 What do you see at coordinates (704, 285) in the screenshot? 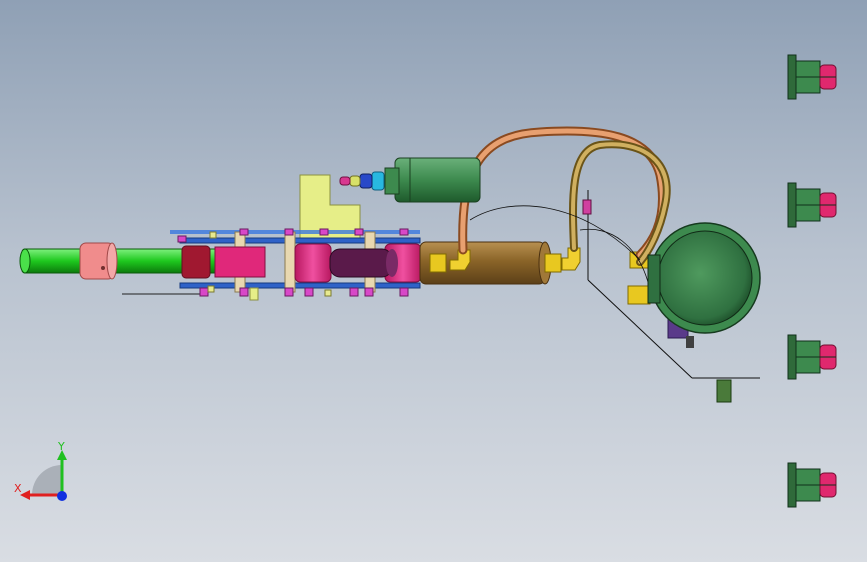
I see `drum-motor` at bounding box center [704, 285].